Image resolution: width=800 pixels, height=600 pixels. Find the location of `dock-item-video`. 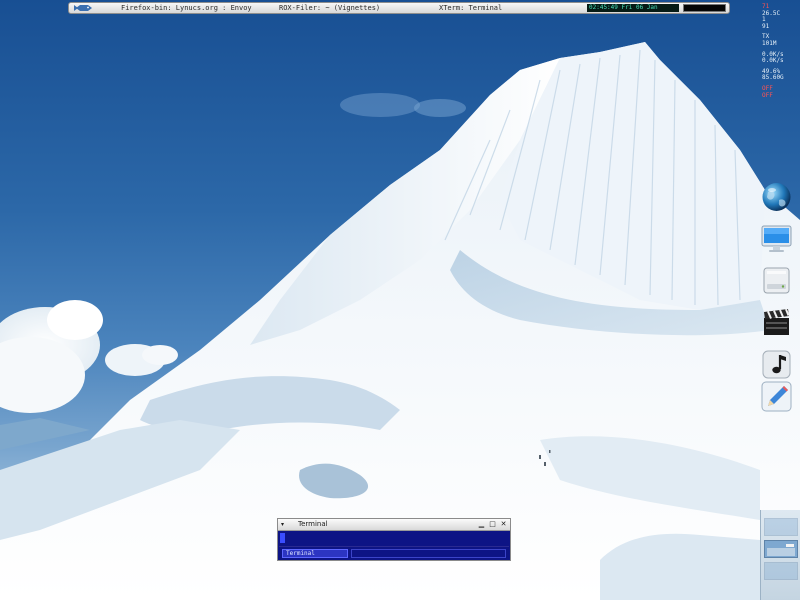

dock-item-video is located at coordinates (776, 322).